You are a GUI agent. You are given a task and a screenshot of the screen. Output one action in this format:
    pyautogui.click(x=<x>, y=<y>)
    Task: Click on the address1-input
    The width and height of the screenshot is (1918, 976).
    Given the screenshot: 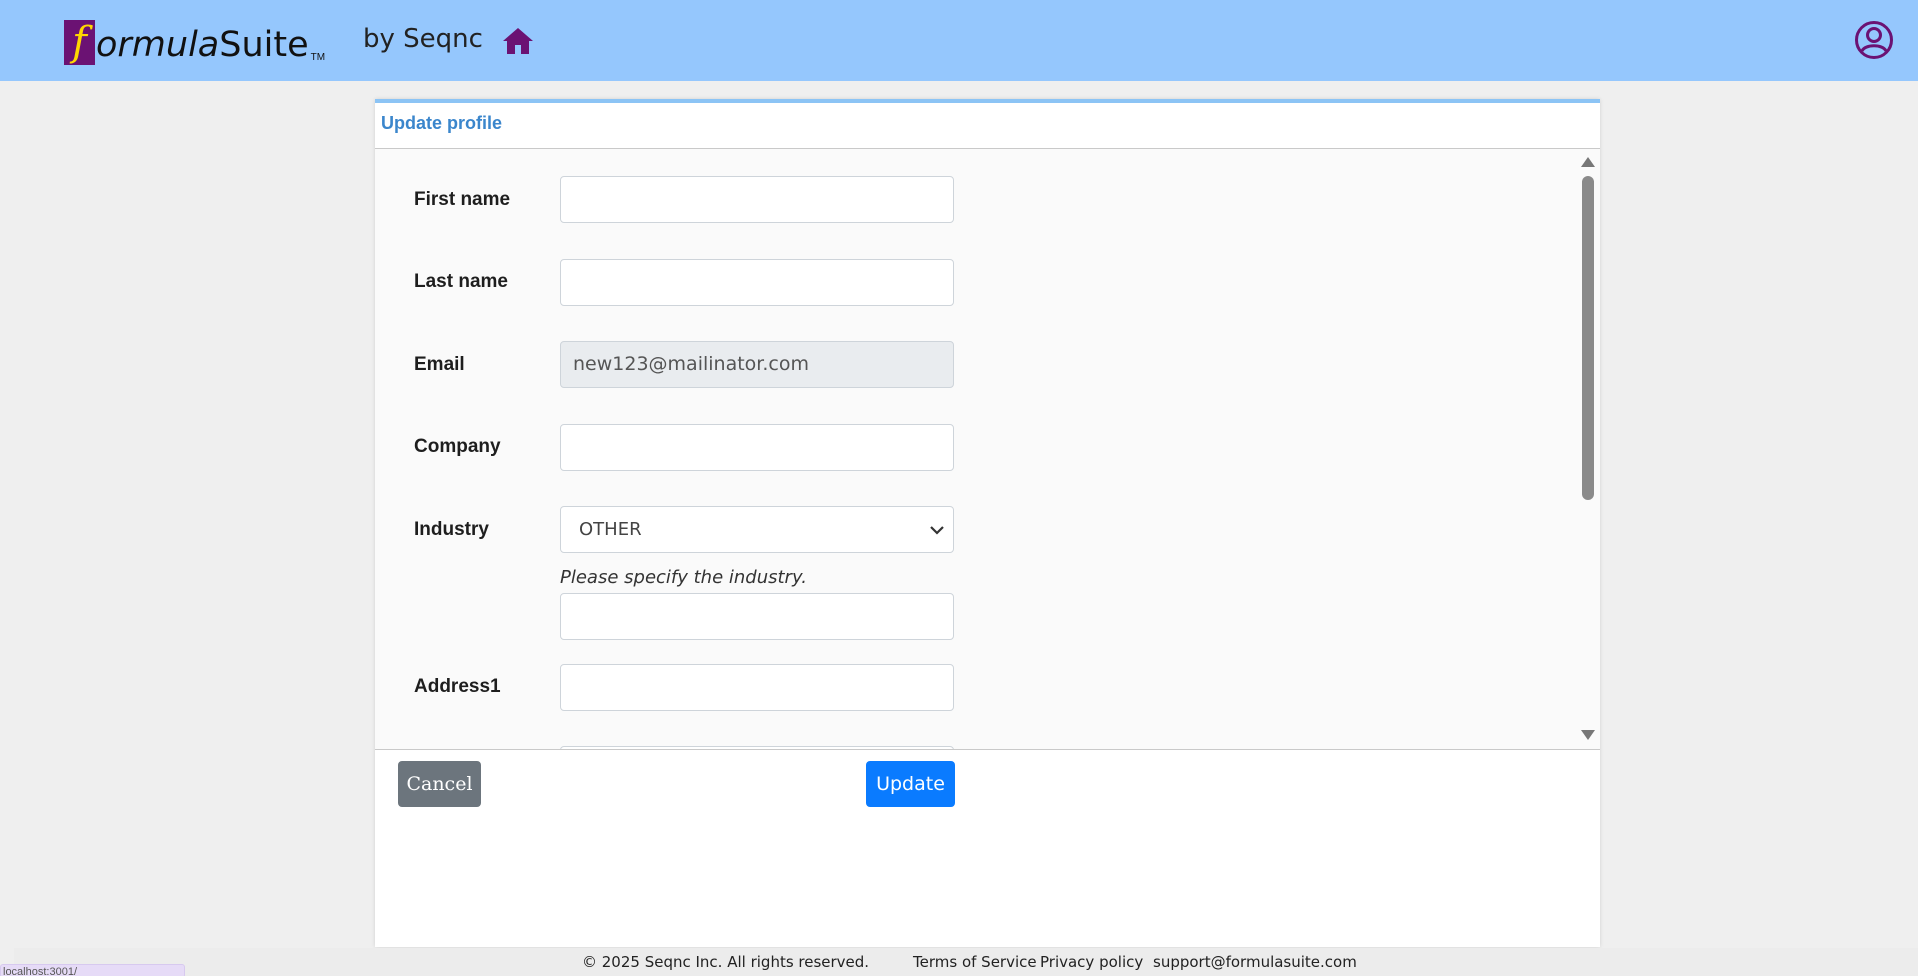 What is the action you would take?
    pyautogui.click(x=757, y=687)
    